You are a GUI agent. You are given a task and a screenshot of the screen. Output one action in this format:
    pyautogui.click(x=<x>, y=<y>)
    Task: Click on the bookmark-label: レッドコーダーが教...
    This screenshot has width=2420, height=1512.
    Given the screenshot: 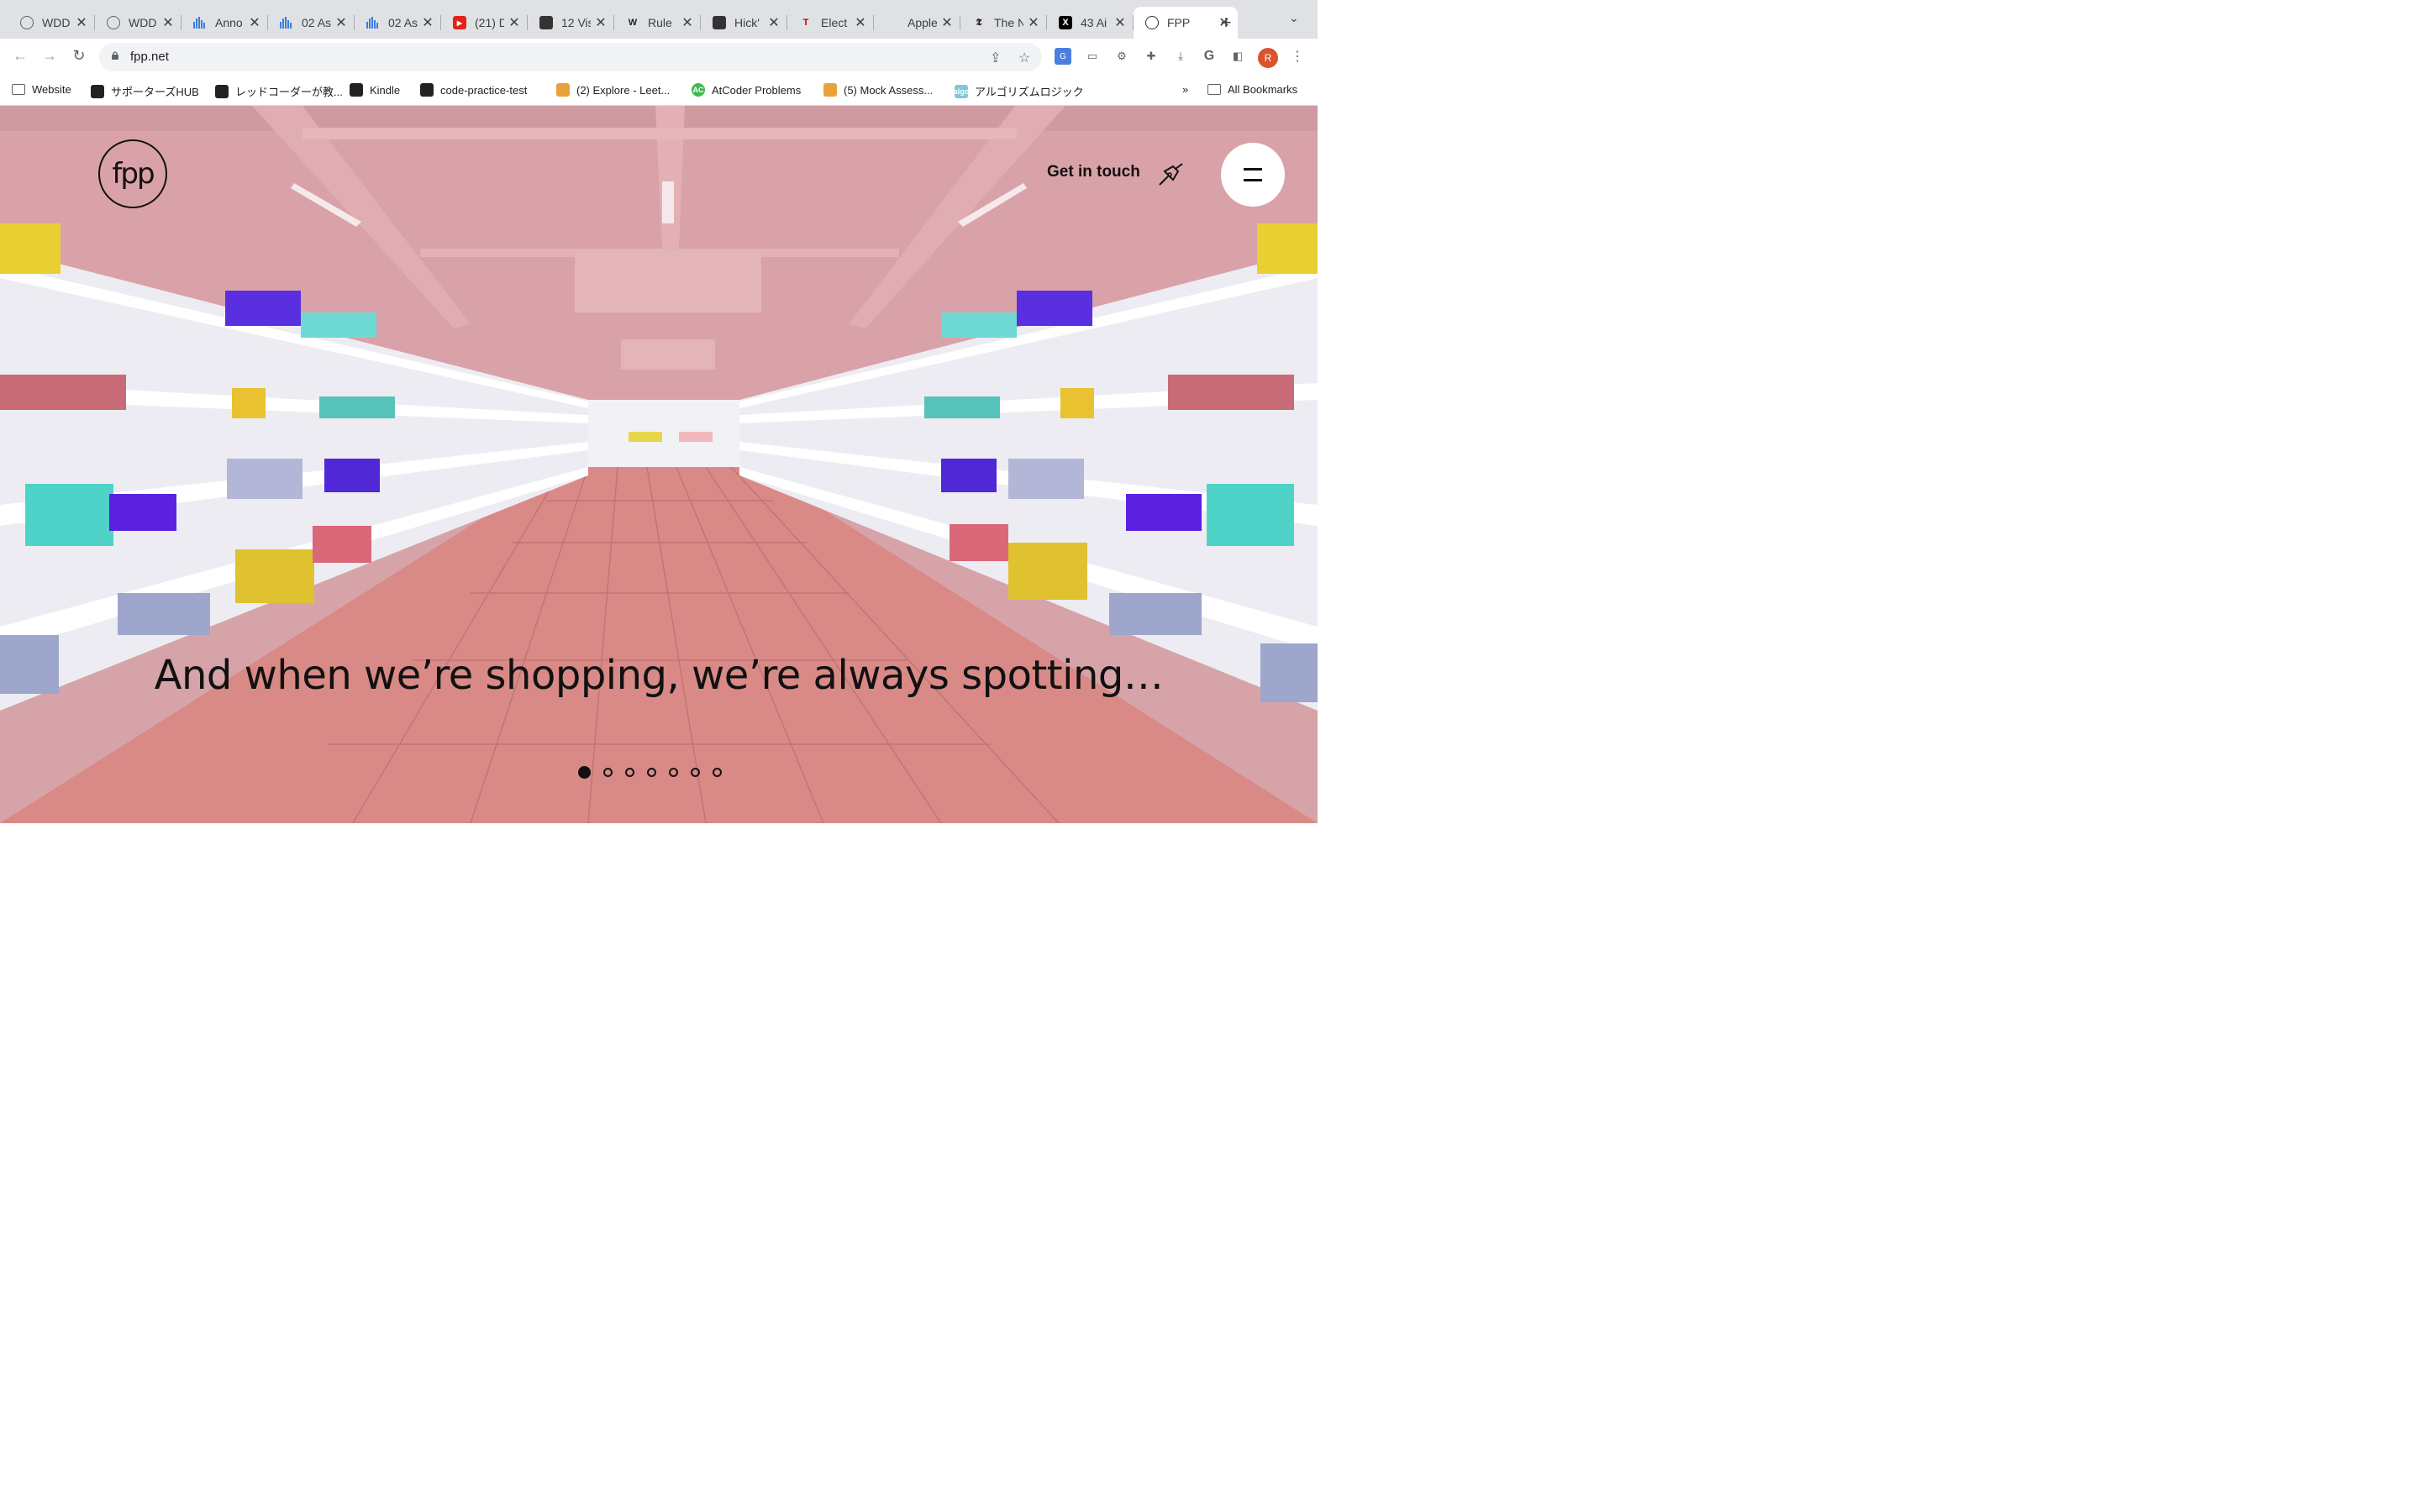 What is the action you would take?
    pyautogui.click(x=289, y=92)
    